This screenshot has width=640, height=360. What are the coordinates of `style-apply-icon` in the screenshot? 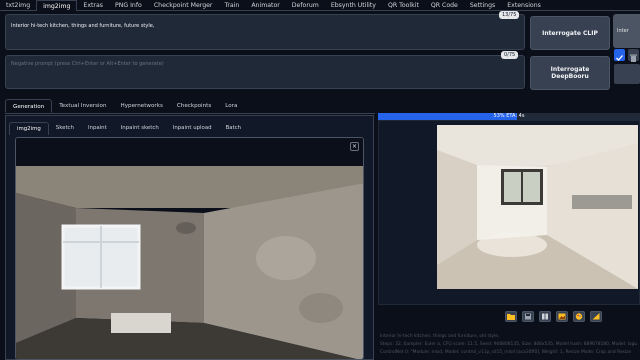 It's located at (627, 74).